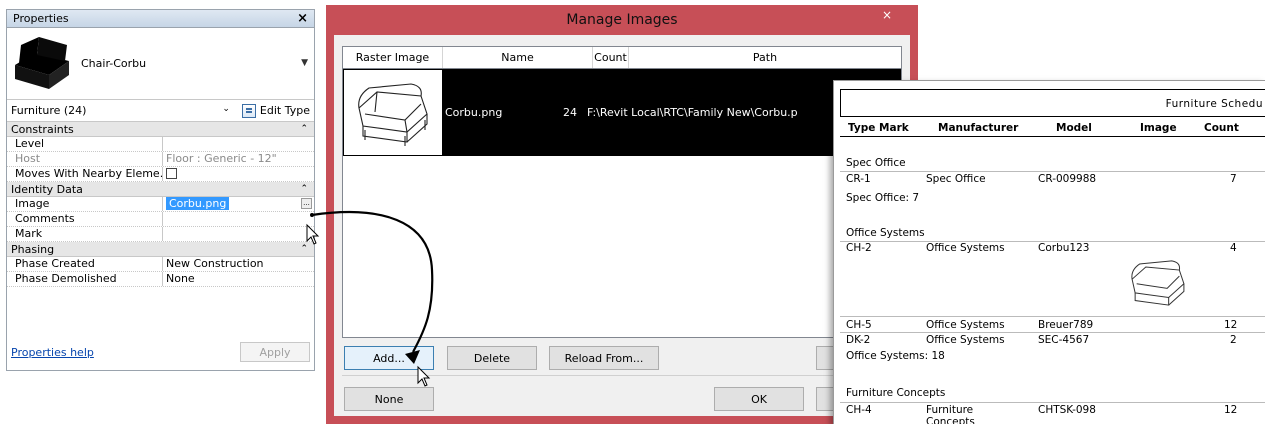  Describe the element at coordinates (950, 410) in the screenshot. I see `manufacturer: Furniture` at that location.